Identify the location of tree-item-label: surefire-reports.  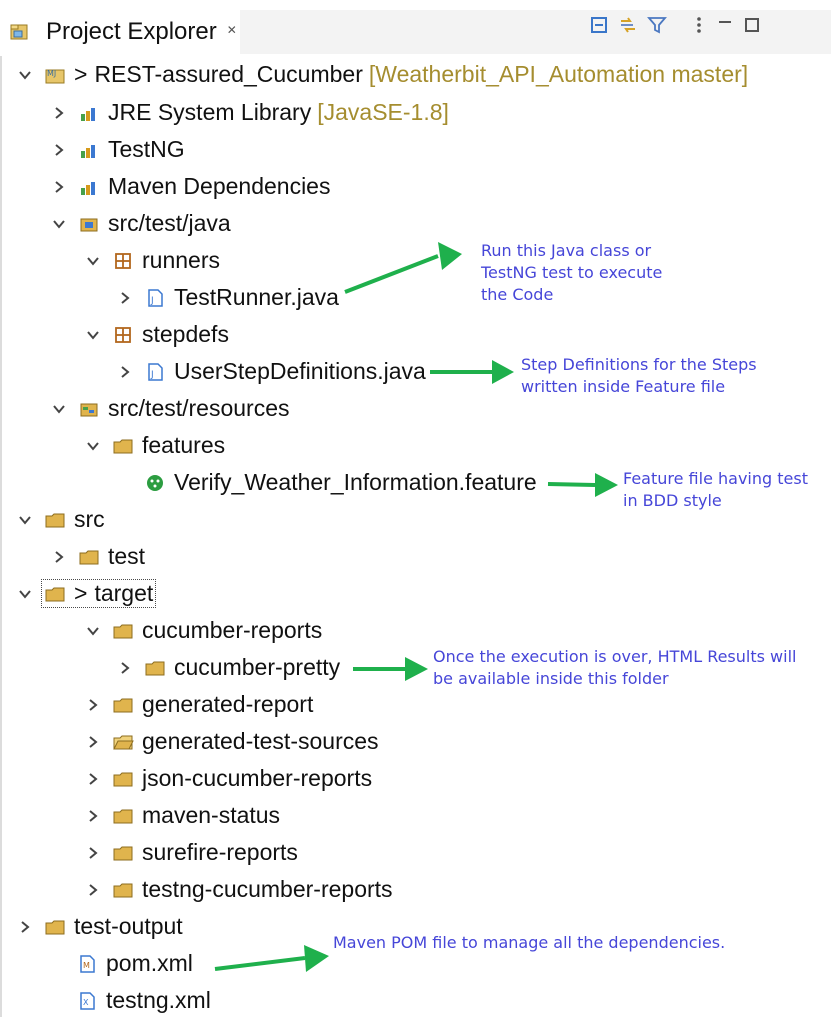
(220, 852).